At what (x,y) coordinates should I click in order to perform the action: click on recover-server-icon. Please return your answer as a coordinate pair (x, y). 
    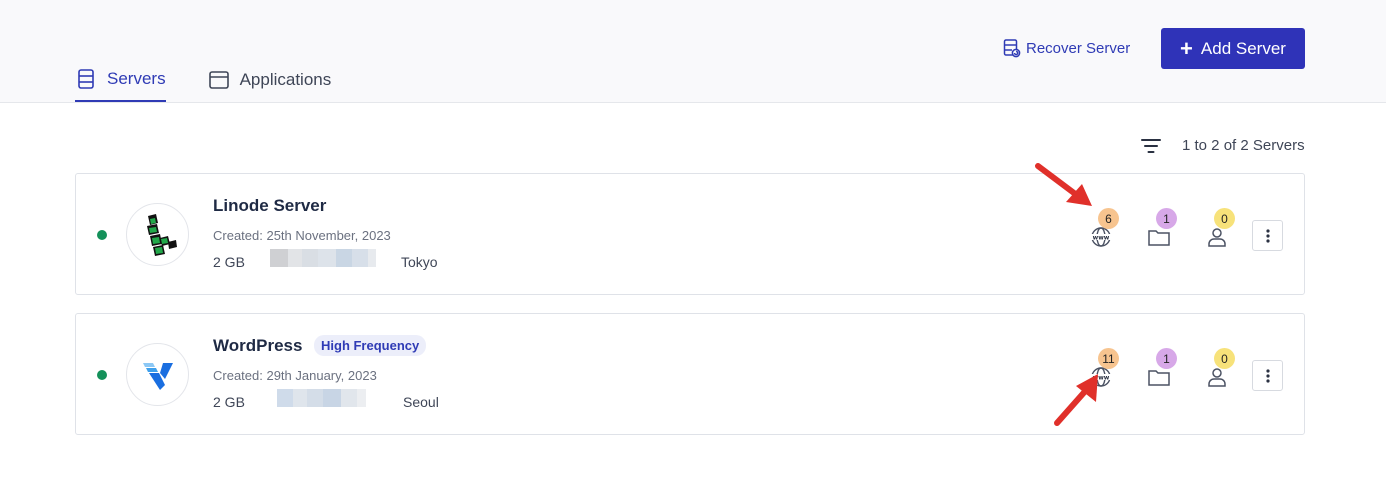
    Looking at the image, I should click on (1012, 48).